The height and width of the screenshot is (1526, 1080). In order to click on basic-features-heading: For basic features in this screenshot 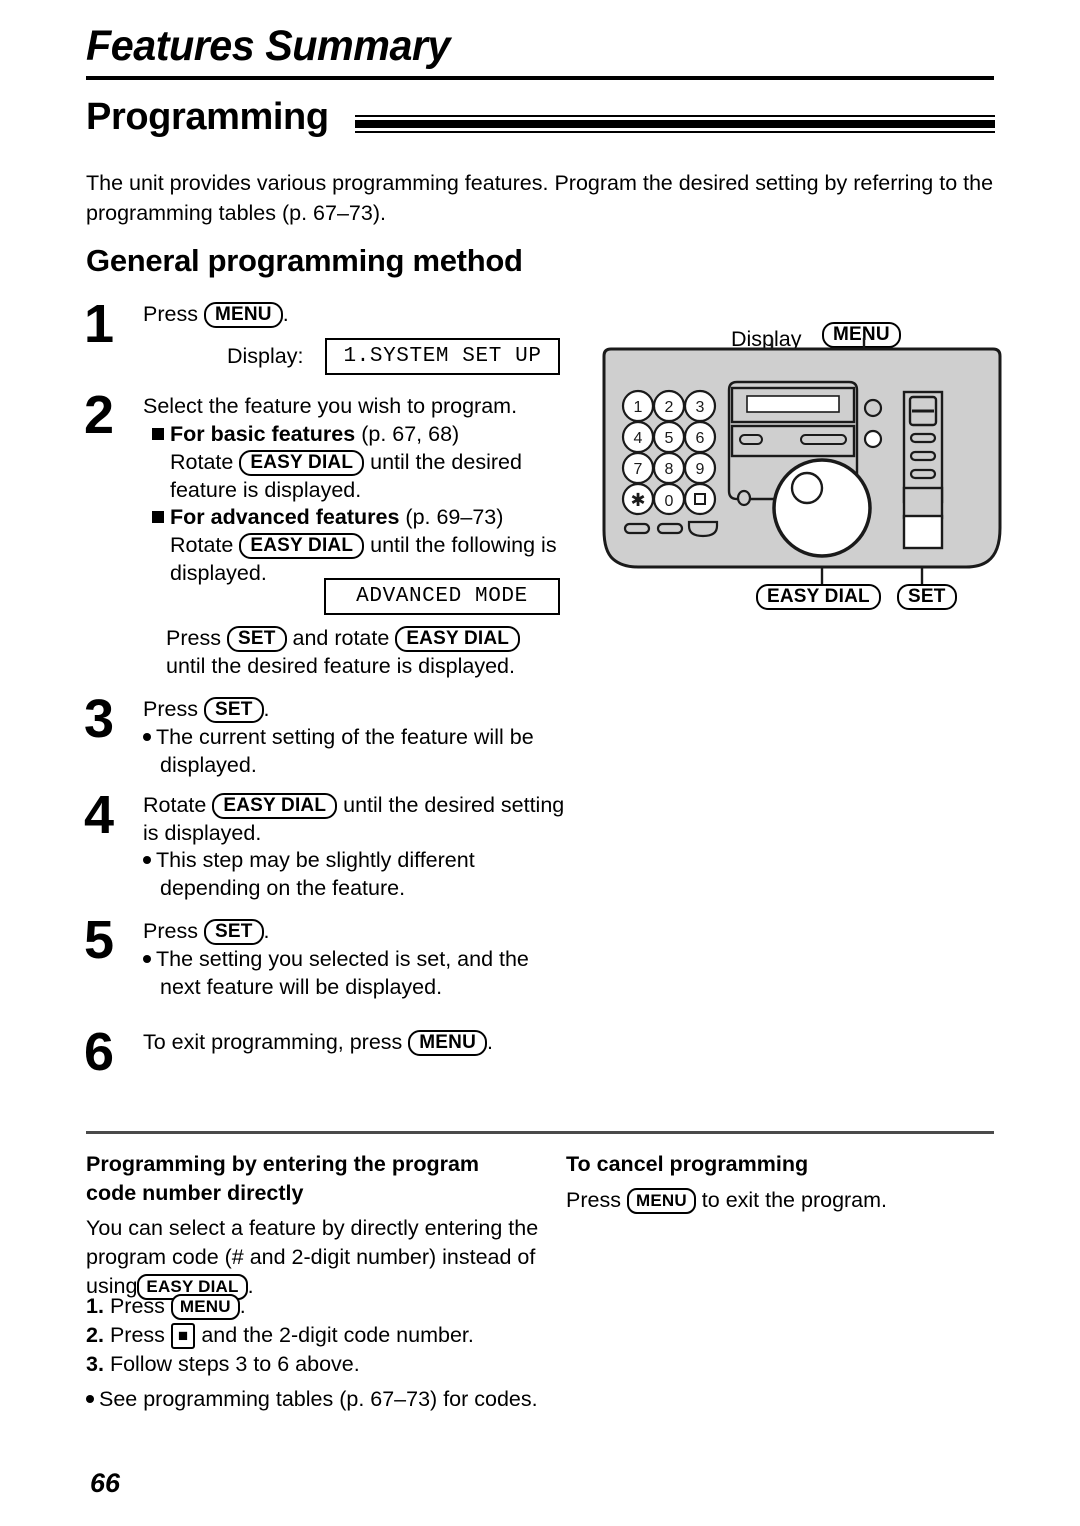, I will do `click(263, 434)`.